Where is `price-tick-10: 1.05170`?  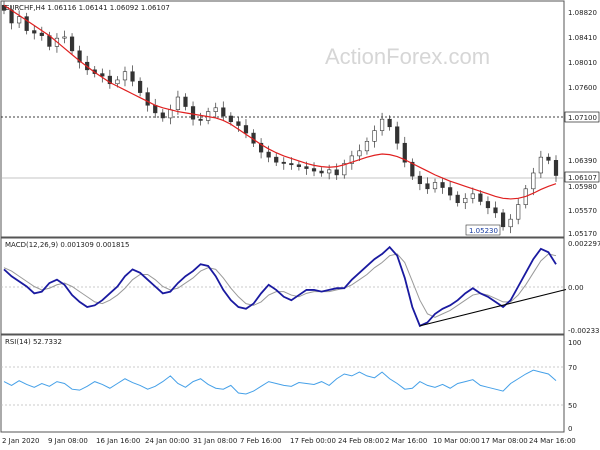
price-tick-10: 1.05170 is located at coordinates (582, 234).